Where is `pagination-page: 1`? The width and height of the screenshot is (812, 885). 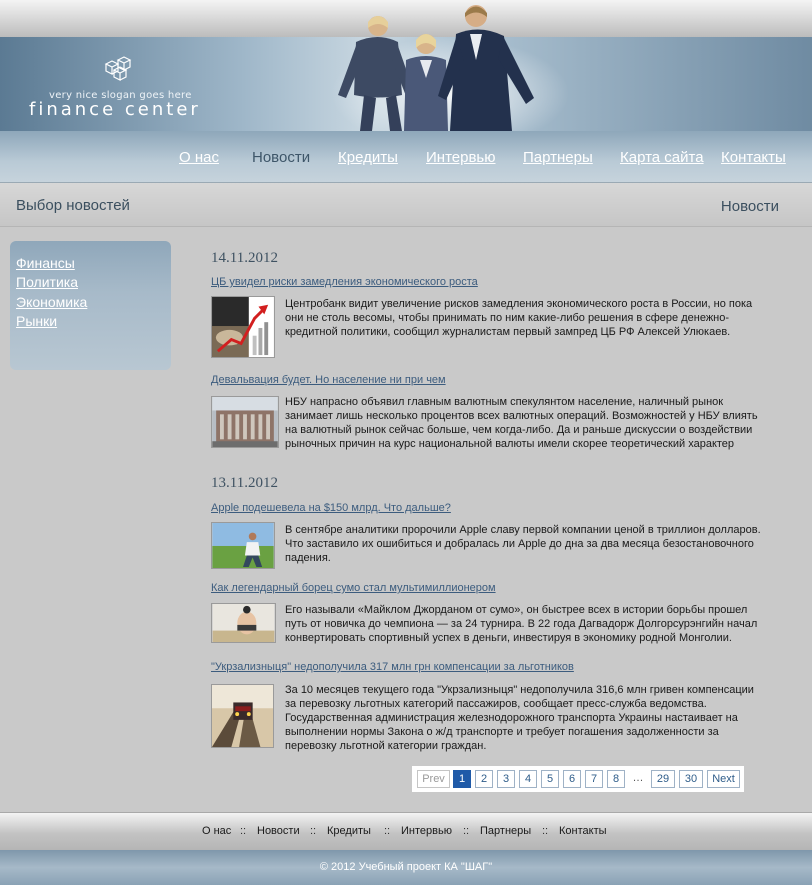
pagination-page: 1 is located at coordinates (462, 779).